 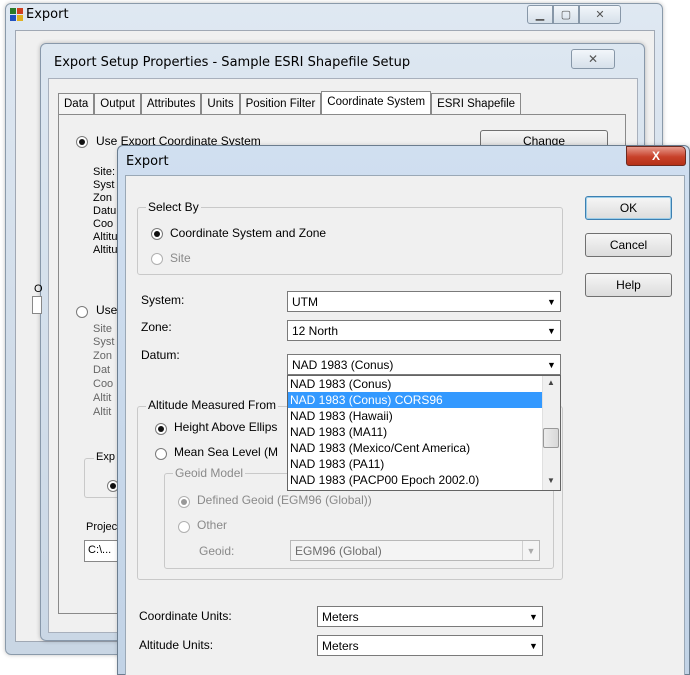 What do you see at coordinates (104, 342) in the screenshot?
I see `bg-system-label-2: Syst` at bounding box center [104, 342].